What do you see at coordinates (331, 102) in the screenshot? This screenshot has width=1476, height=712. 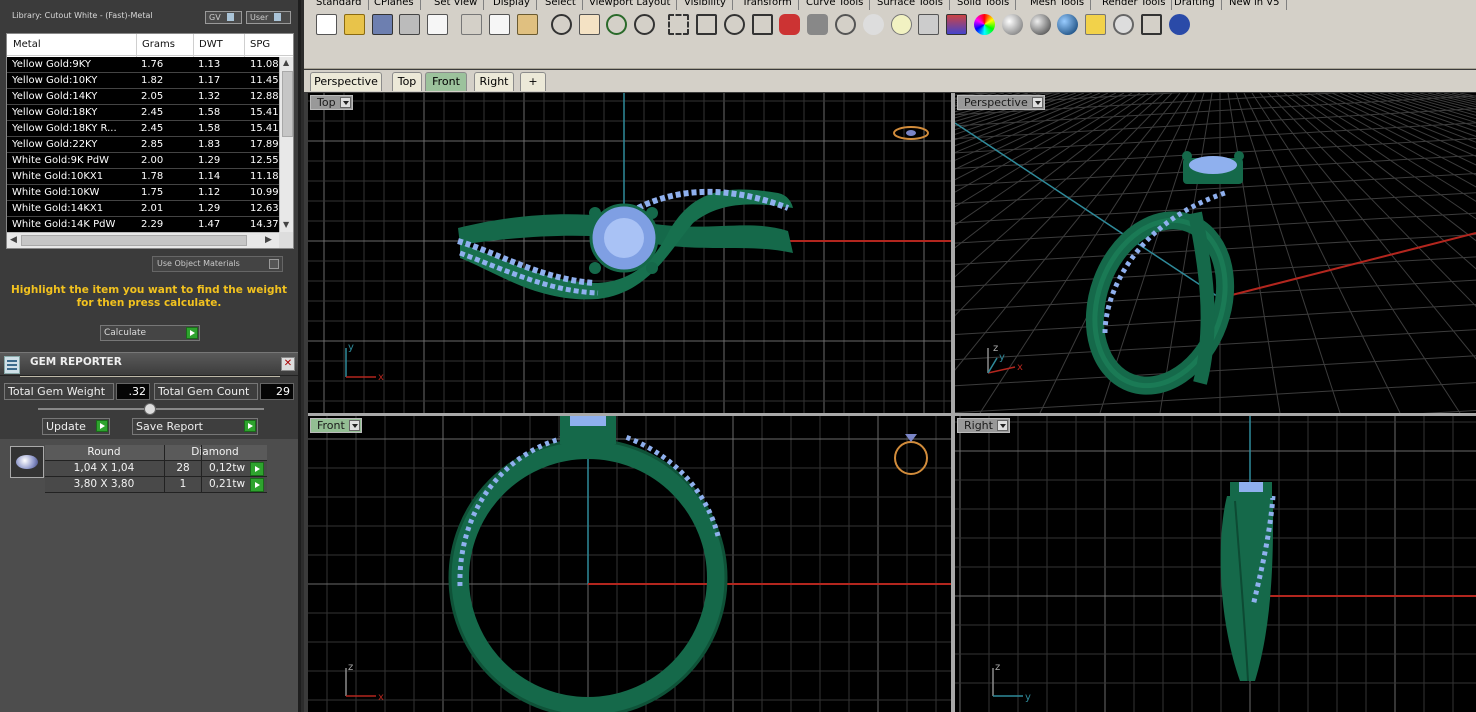 I see `viewport-label-top: Top` at bounding box center [331, 102].